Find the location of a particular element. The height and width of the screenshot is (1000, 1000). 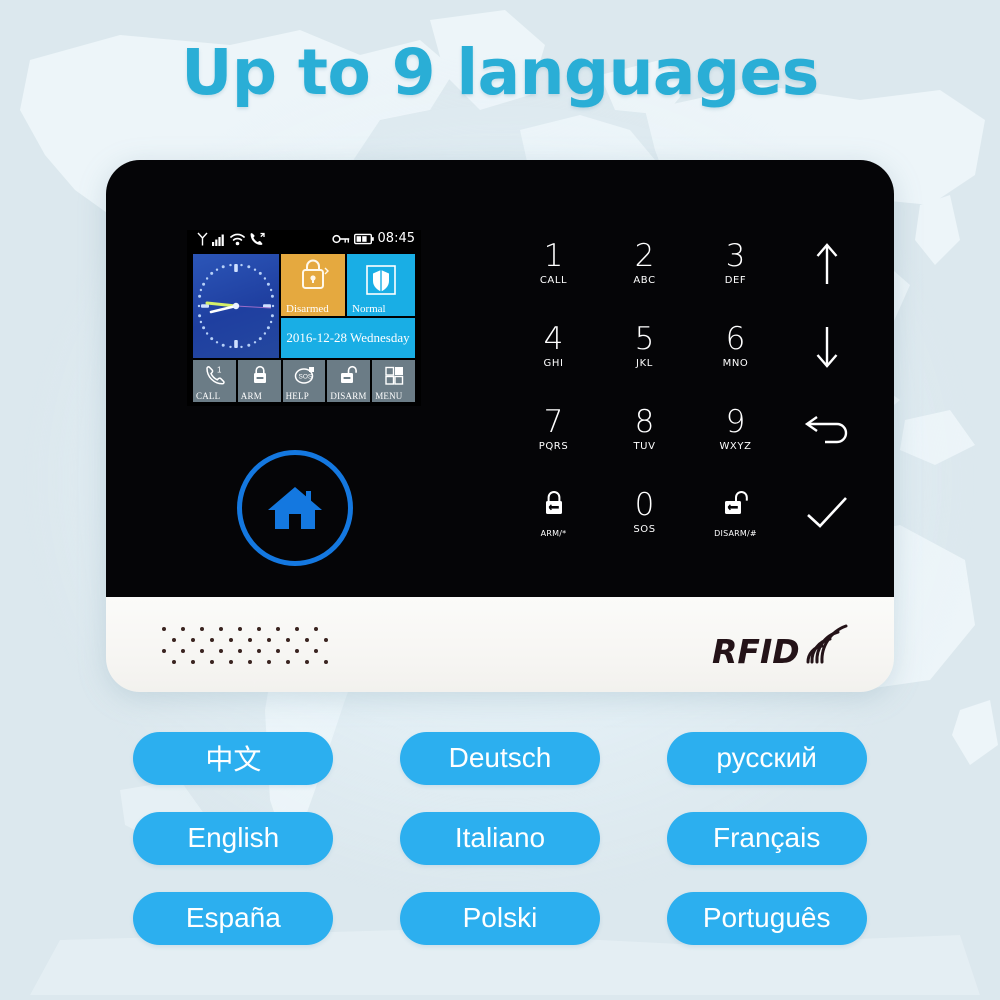

key-7: 7 PQRS is located at coordinates (553, 429).